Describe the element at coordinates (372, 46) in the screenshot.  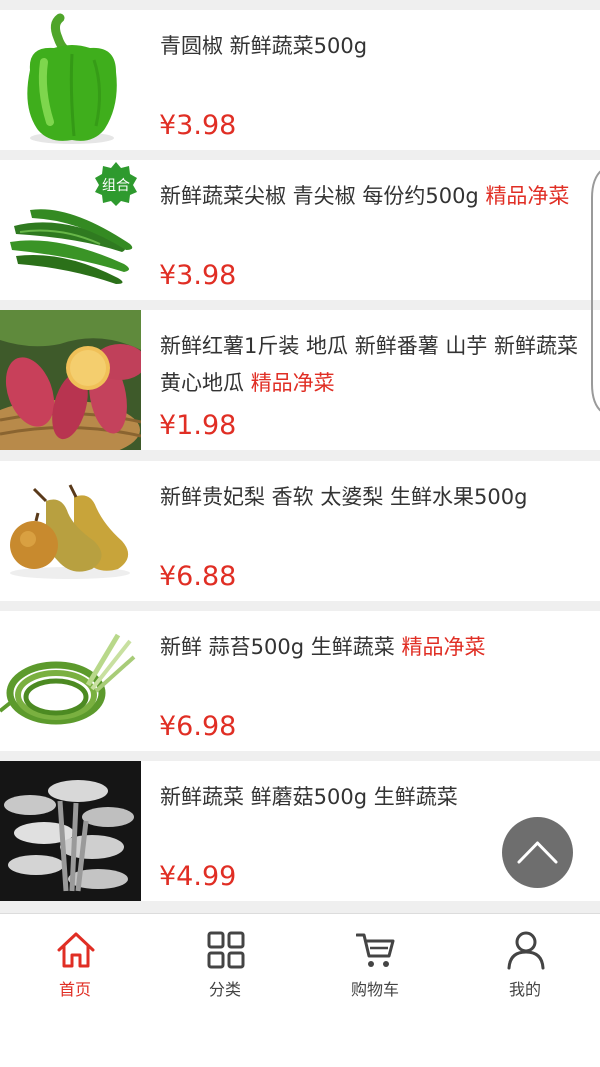
I see `product-title: 青圆椒 新鲜蔬菜500g` at that location.